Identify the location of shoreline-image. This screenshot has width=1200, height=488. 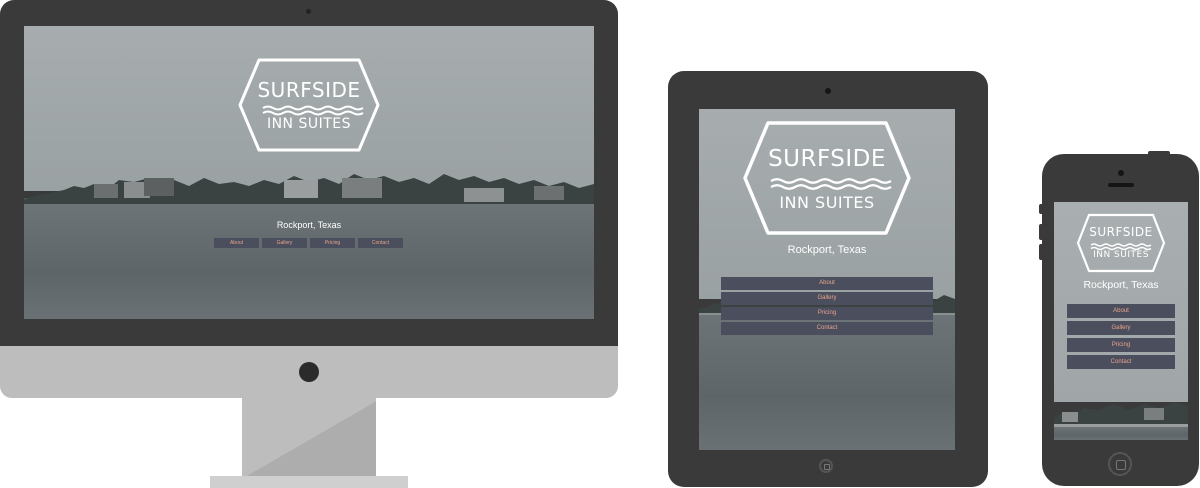
(1121, 412).